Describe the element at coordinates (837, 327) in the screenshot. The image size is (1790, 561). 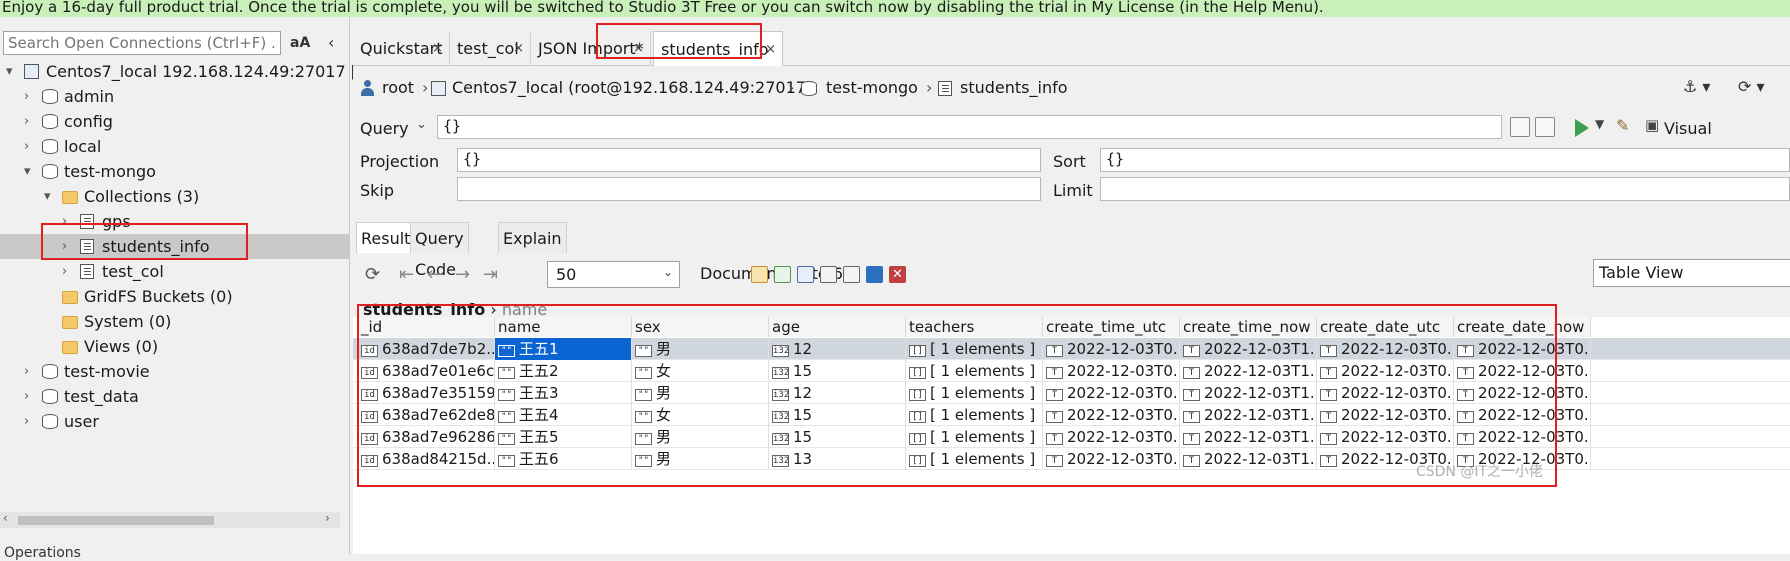
I see `column-header: age` at that location.